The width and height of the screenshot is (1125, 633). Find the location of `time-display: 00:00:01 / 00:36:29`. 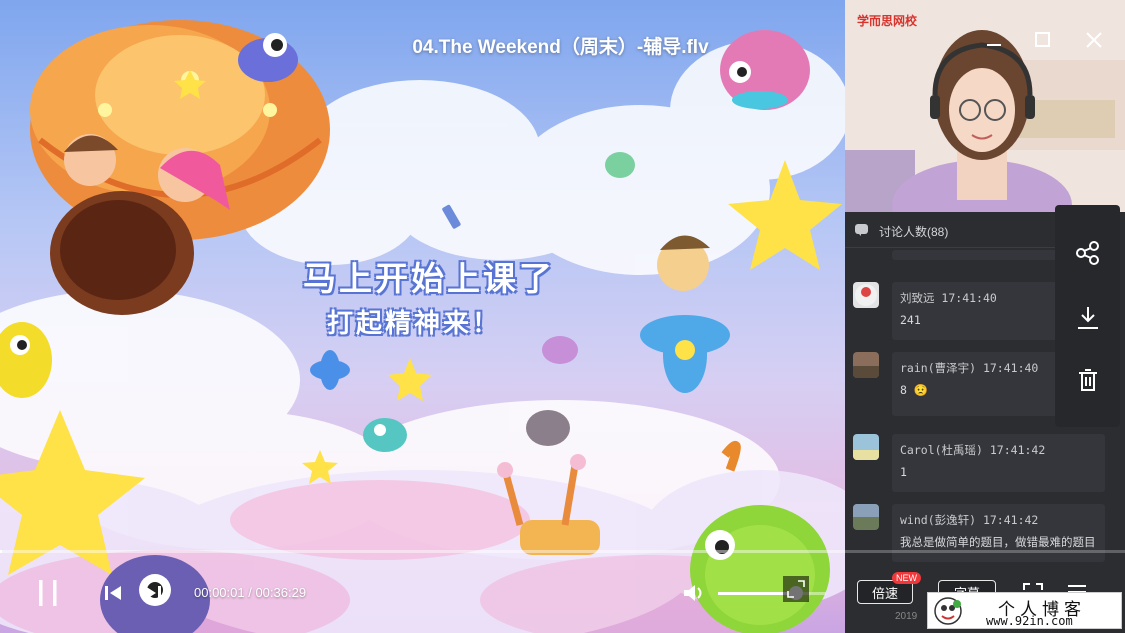

time-display: 00:00:01 / 00:36:29 is located at coordinates (250, 592).